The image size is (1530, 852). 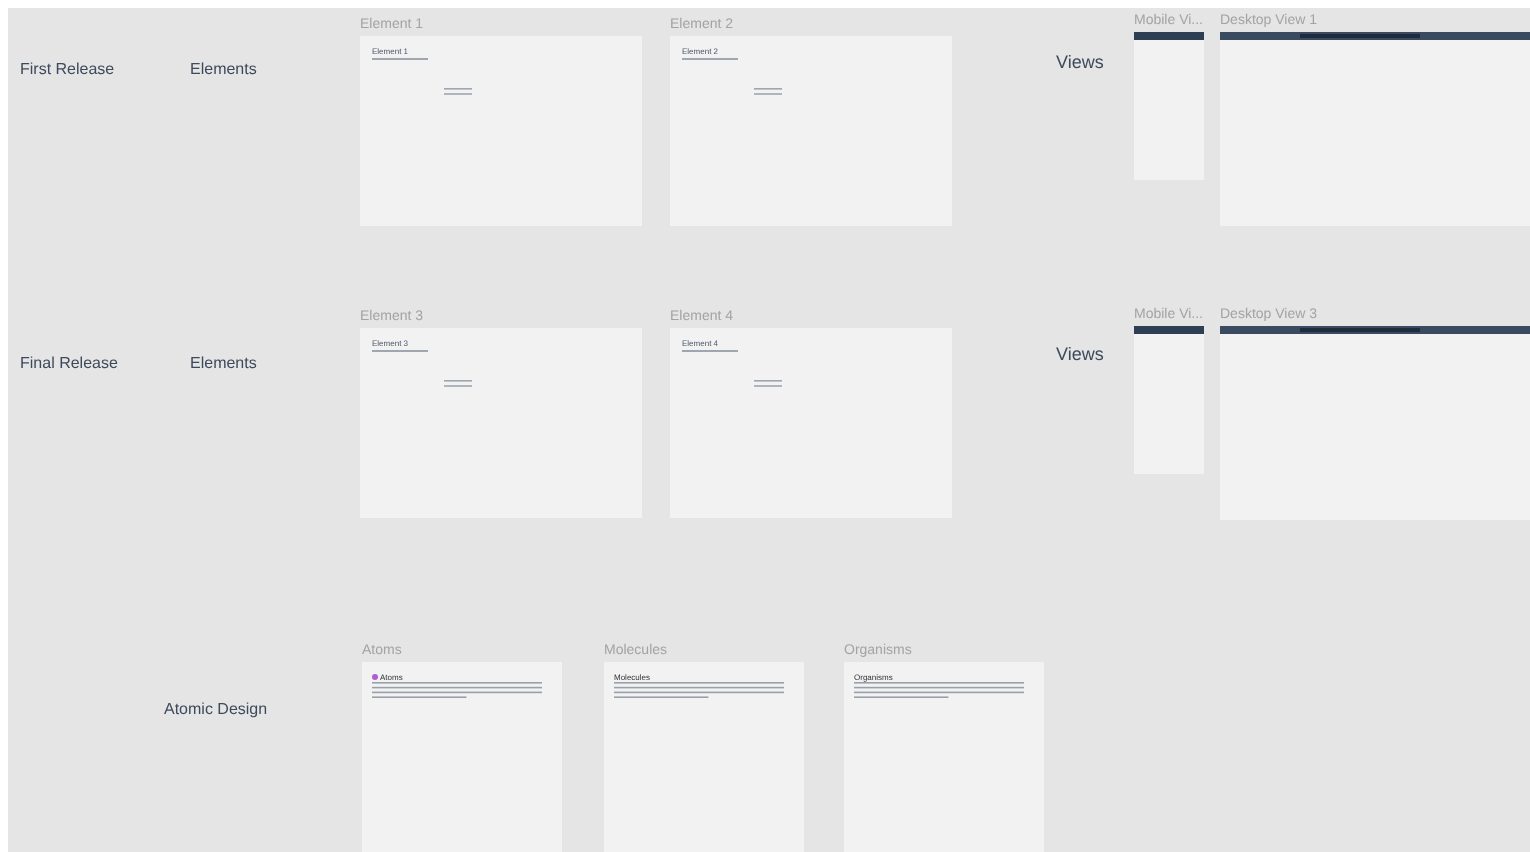 What do you see at coordinates (69, 364) in the screenshot?
I see `row-label: Final Release` at bounding box center [69, 364].